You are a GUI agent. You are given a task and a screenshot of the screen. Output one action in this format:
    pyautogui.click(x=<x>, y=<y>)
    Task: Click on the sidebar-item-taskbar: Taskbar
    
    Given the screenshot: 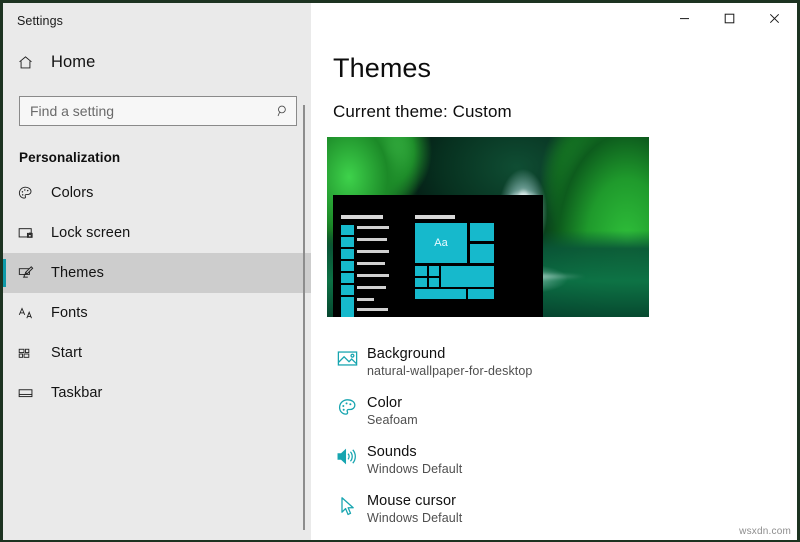 What is the action you would take?
    pyautogui.click(x=157, y=393)
    